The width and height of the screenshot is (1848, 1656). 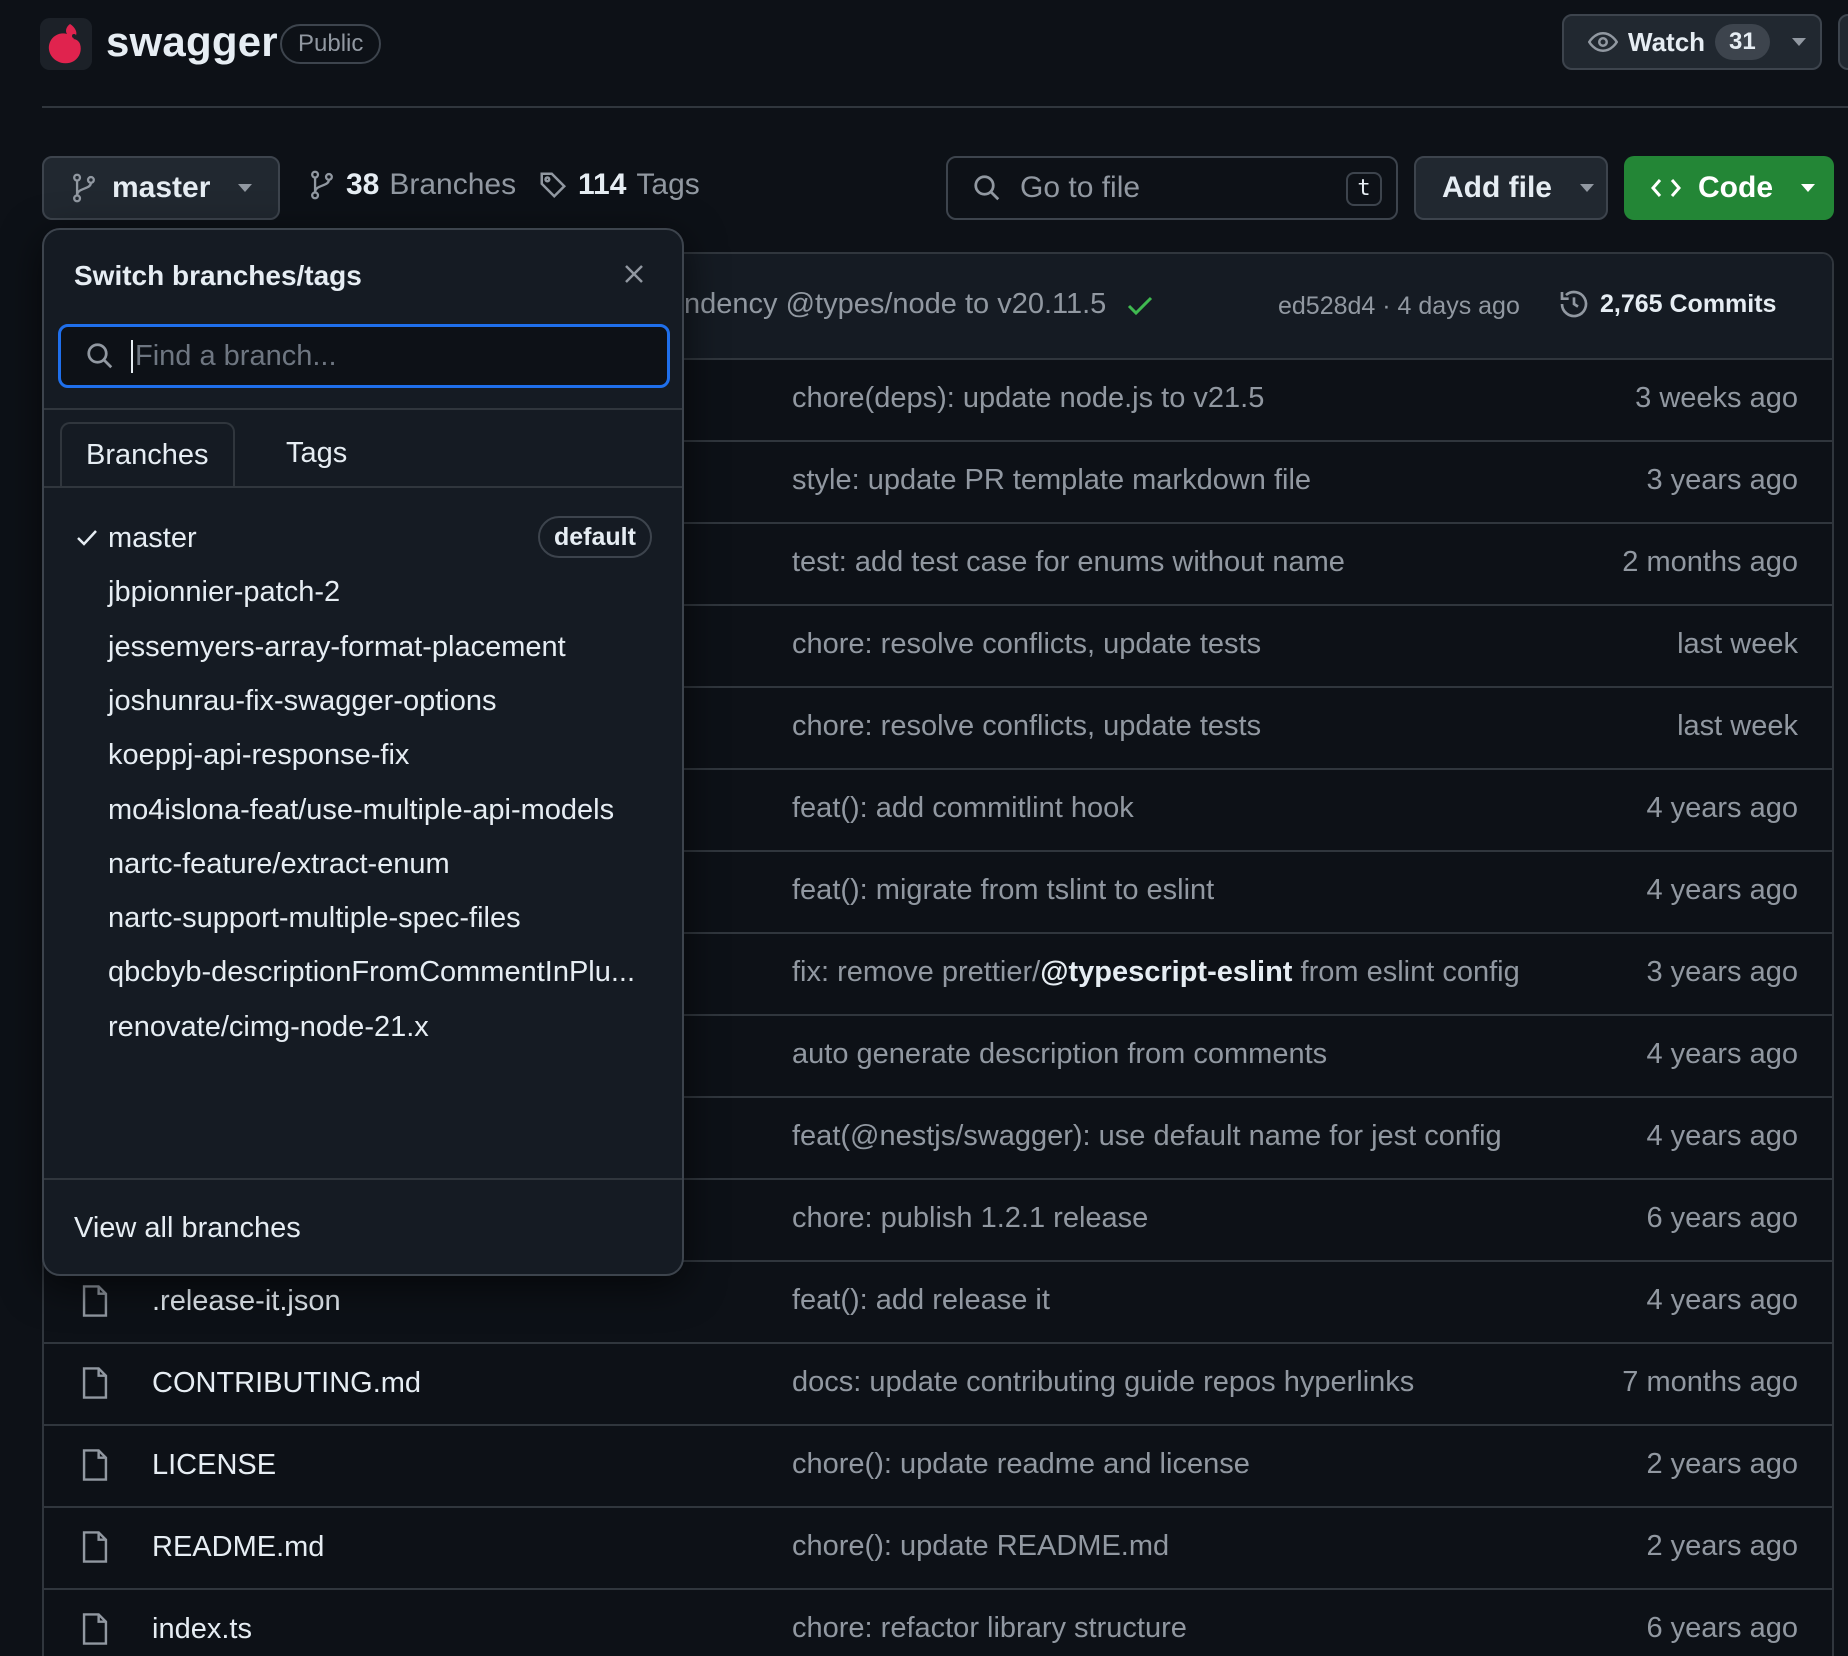 I want to click on file-name: LICENSE, so click(x=179, y=1465).